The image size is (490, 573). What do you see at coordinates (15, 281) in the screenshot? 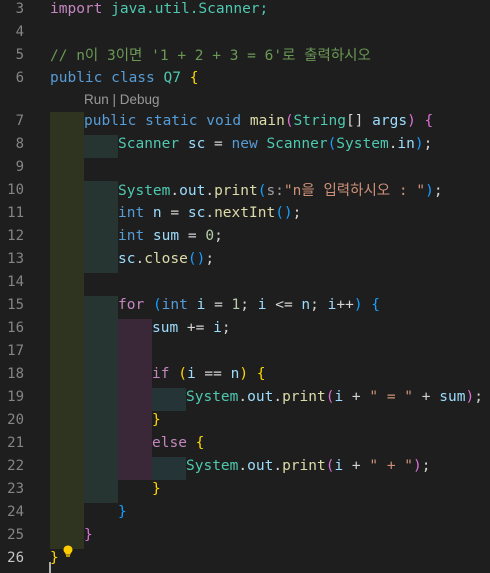
I see `line-number: 14` at bounding box center [15, 281].